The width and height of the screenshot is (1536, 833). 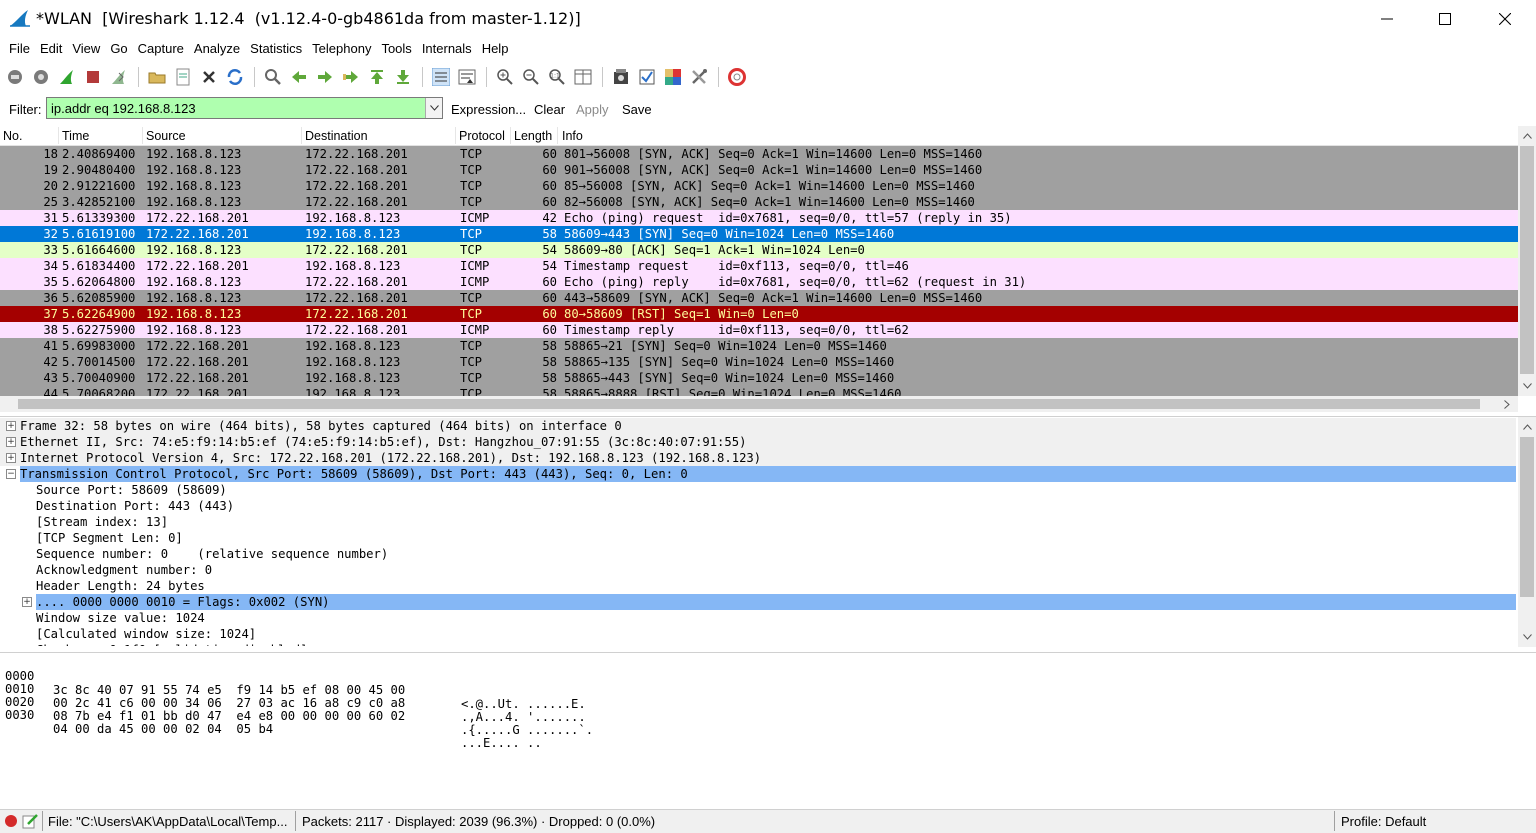 I want to click on collapse-icon: −, so click(x=11, y=474).